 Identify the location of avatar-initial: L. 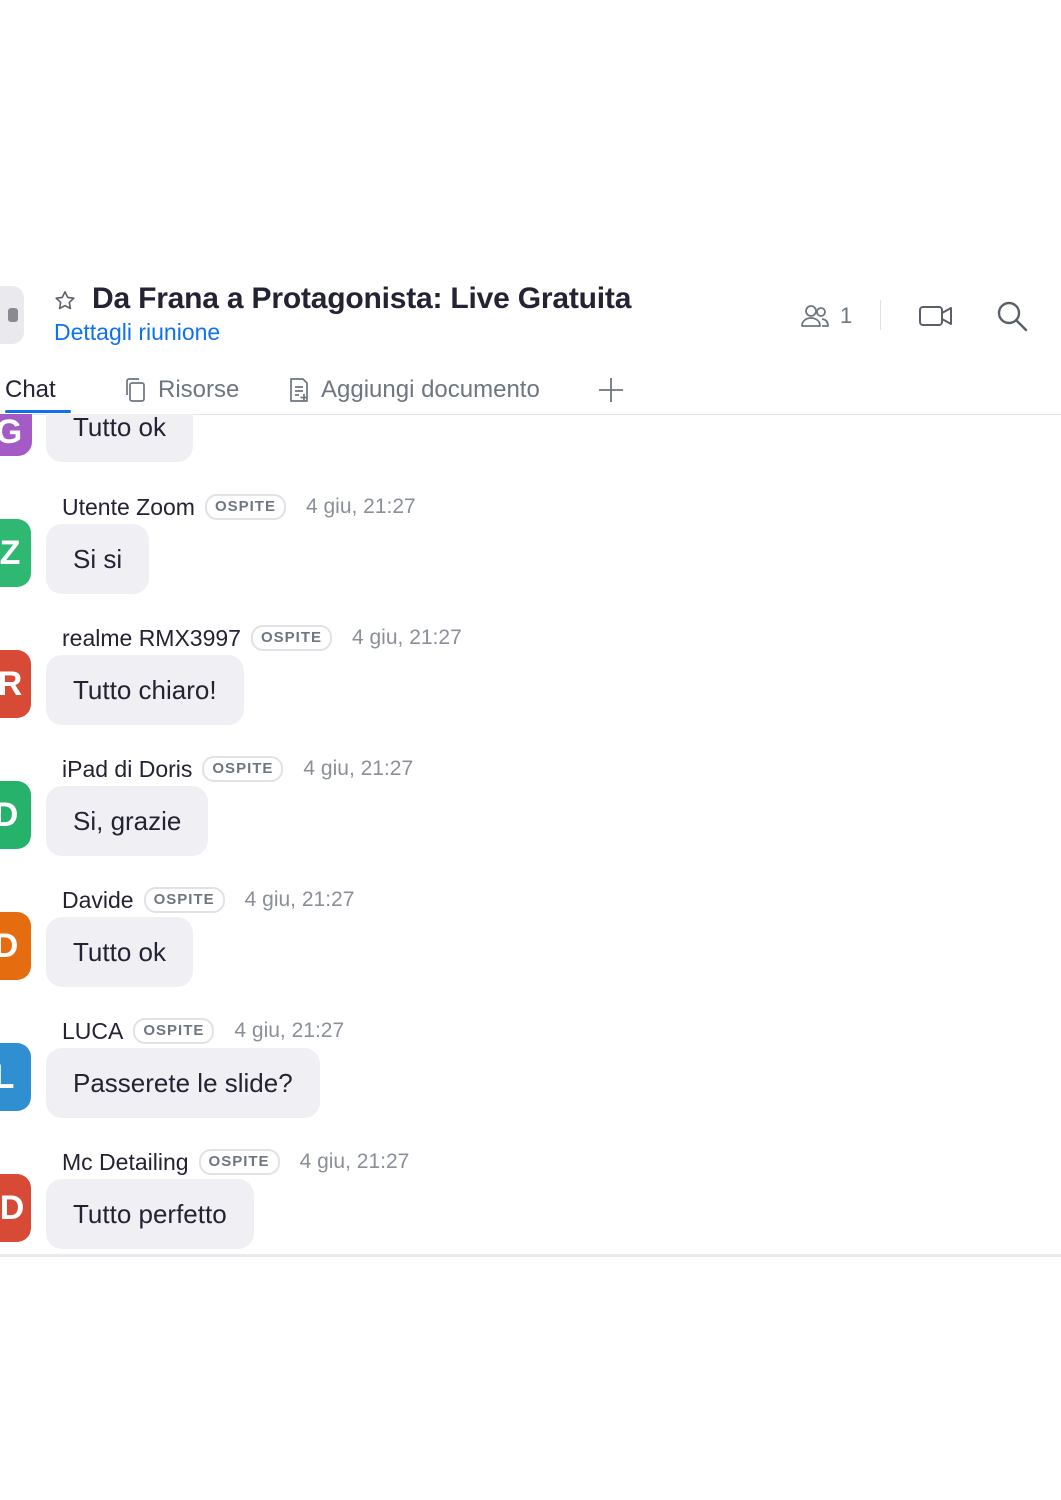
(7, 1076).